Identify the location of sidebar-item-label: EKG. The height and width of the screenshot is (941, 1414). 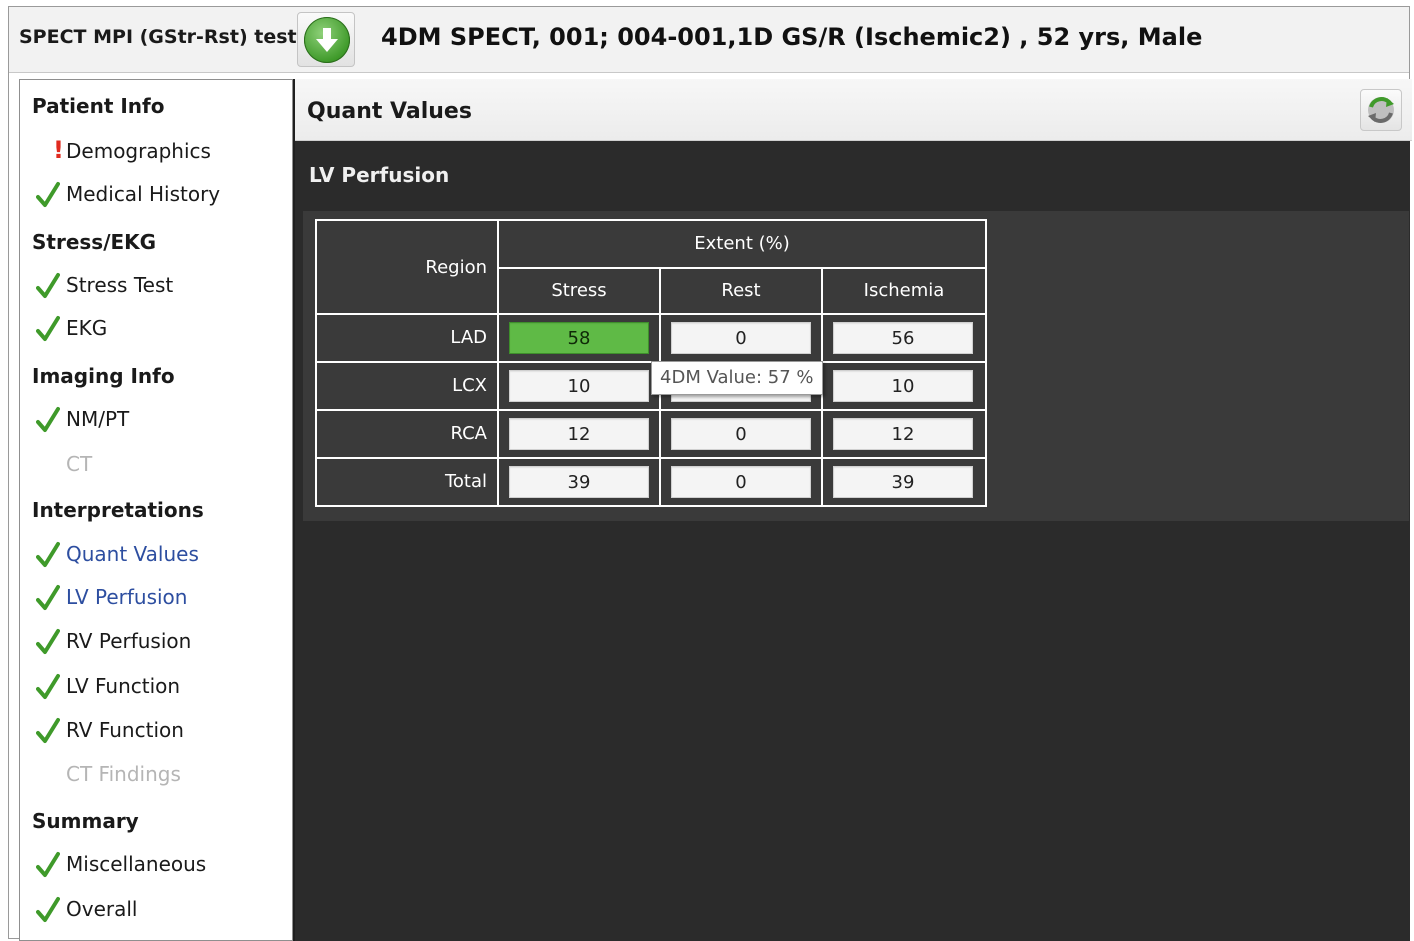
(87, 328).